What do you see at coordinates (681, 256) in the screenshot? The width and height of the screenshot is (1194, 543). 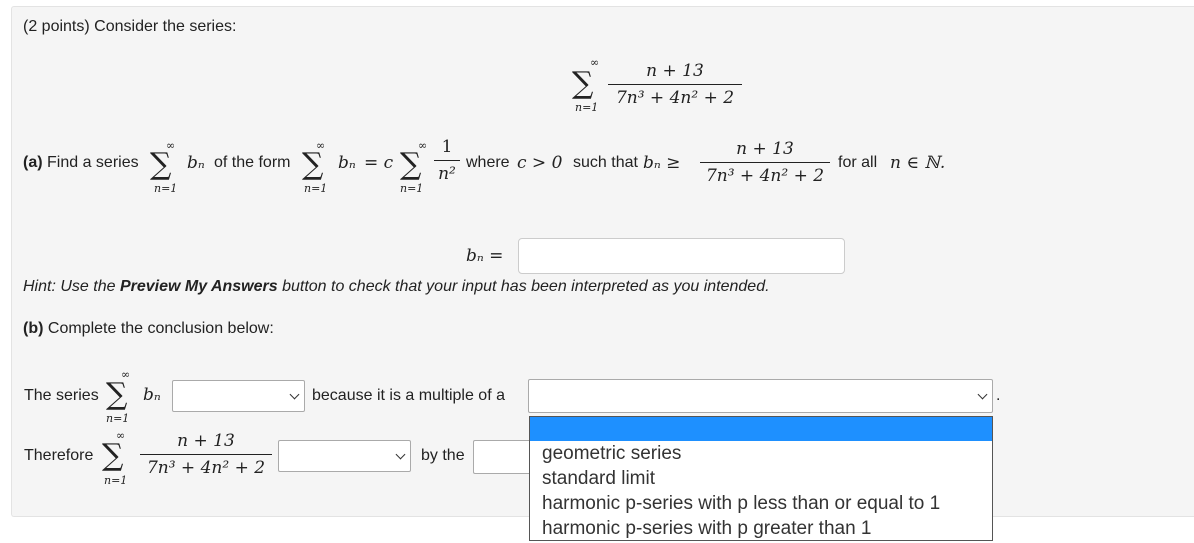 I see `bn-answer-input` at bounding box center [681, 256].